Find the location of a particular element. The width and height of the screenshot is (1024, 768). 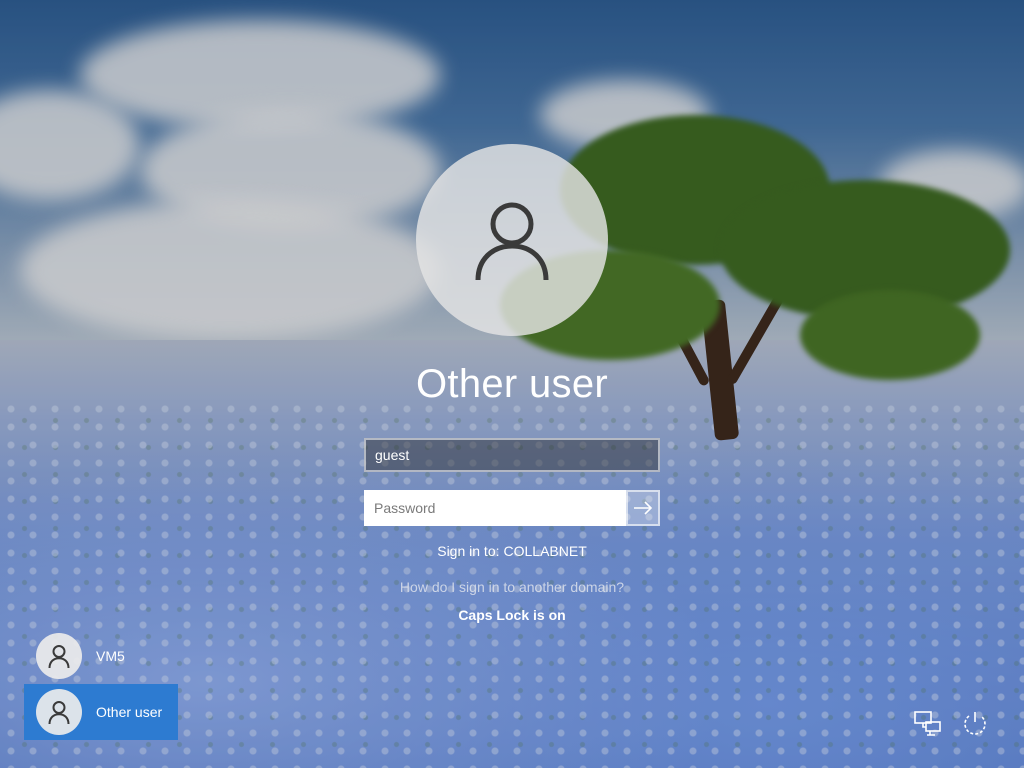

other-domain-link: How do I sign in to another domain? is located at coordinates (512, 589).